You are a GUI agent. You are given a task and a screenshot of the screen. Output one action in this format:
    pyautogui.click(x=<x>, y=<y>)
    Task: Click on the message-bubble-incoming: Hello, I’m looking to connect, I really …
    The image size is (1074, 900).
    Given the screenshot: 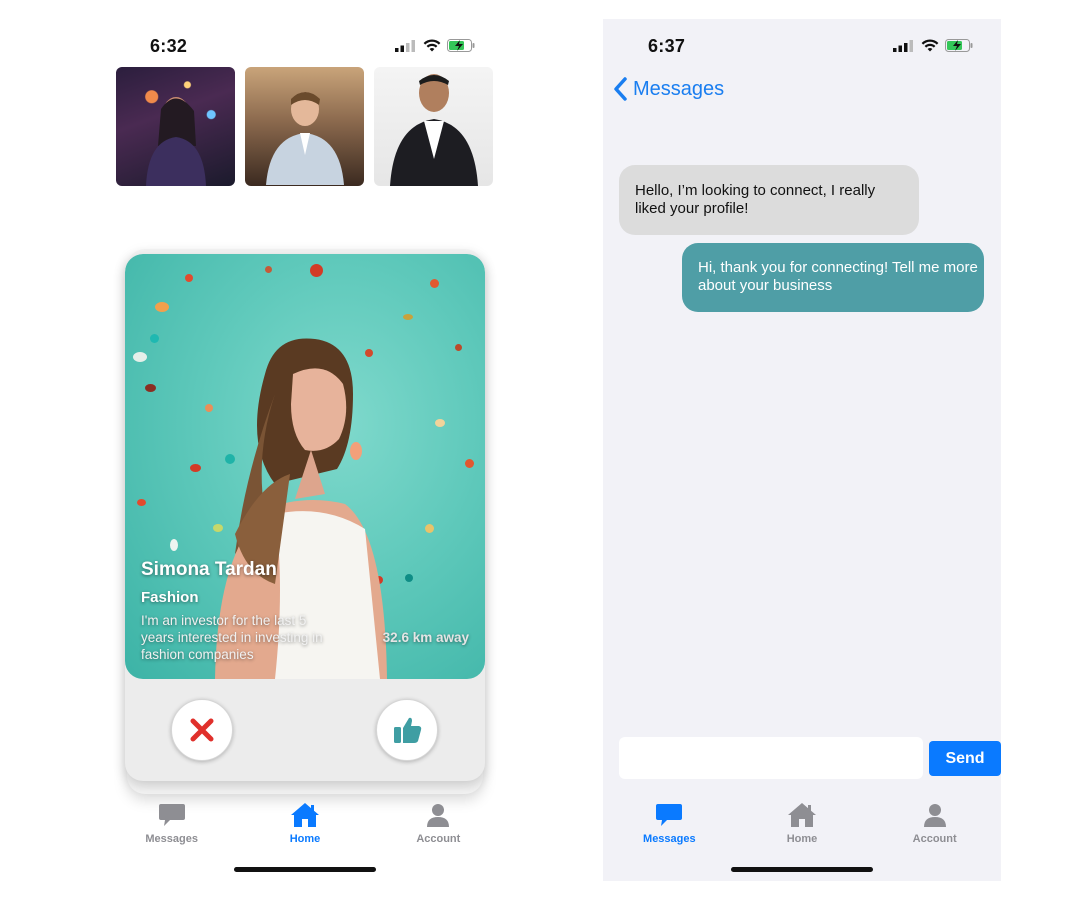 What is the action you would take?
    pyautogui.click(x=769, y=200)
    